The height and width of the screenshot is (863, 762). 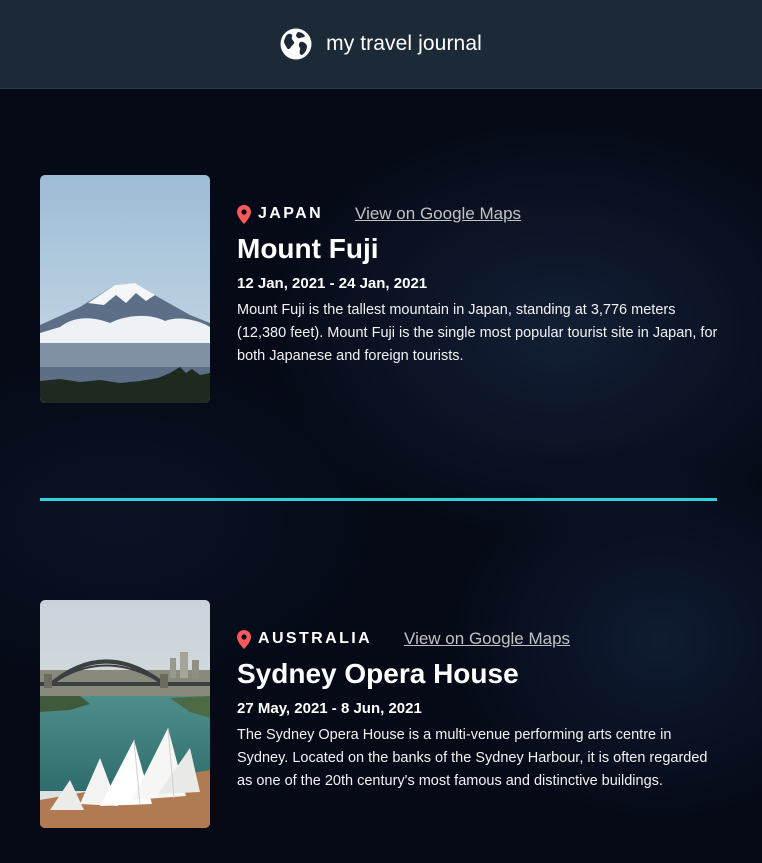 I want to click on sydney-opera-house-photo, so click(x=125, y=714).